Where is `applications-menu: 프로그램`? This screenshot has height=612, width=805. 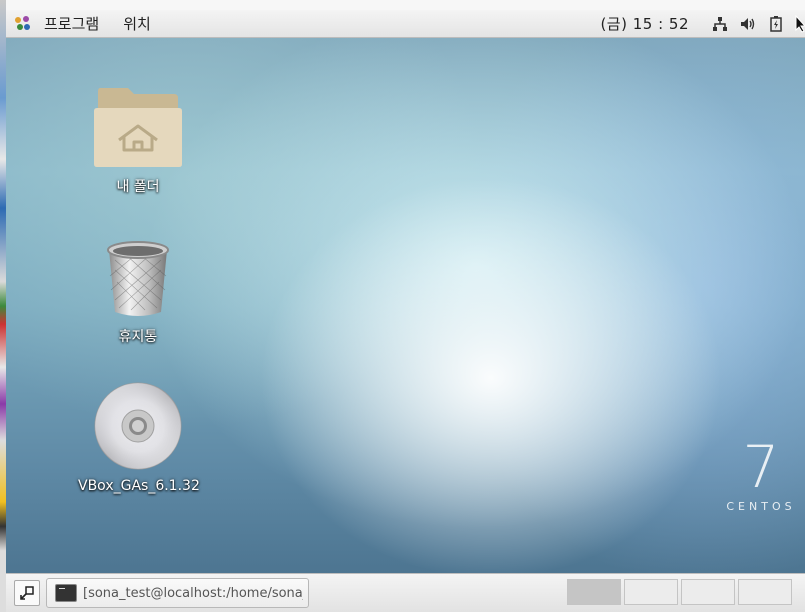 applications-menu: 프로그램 is located at coordinates (71, 23).